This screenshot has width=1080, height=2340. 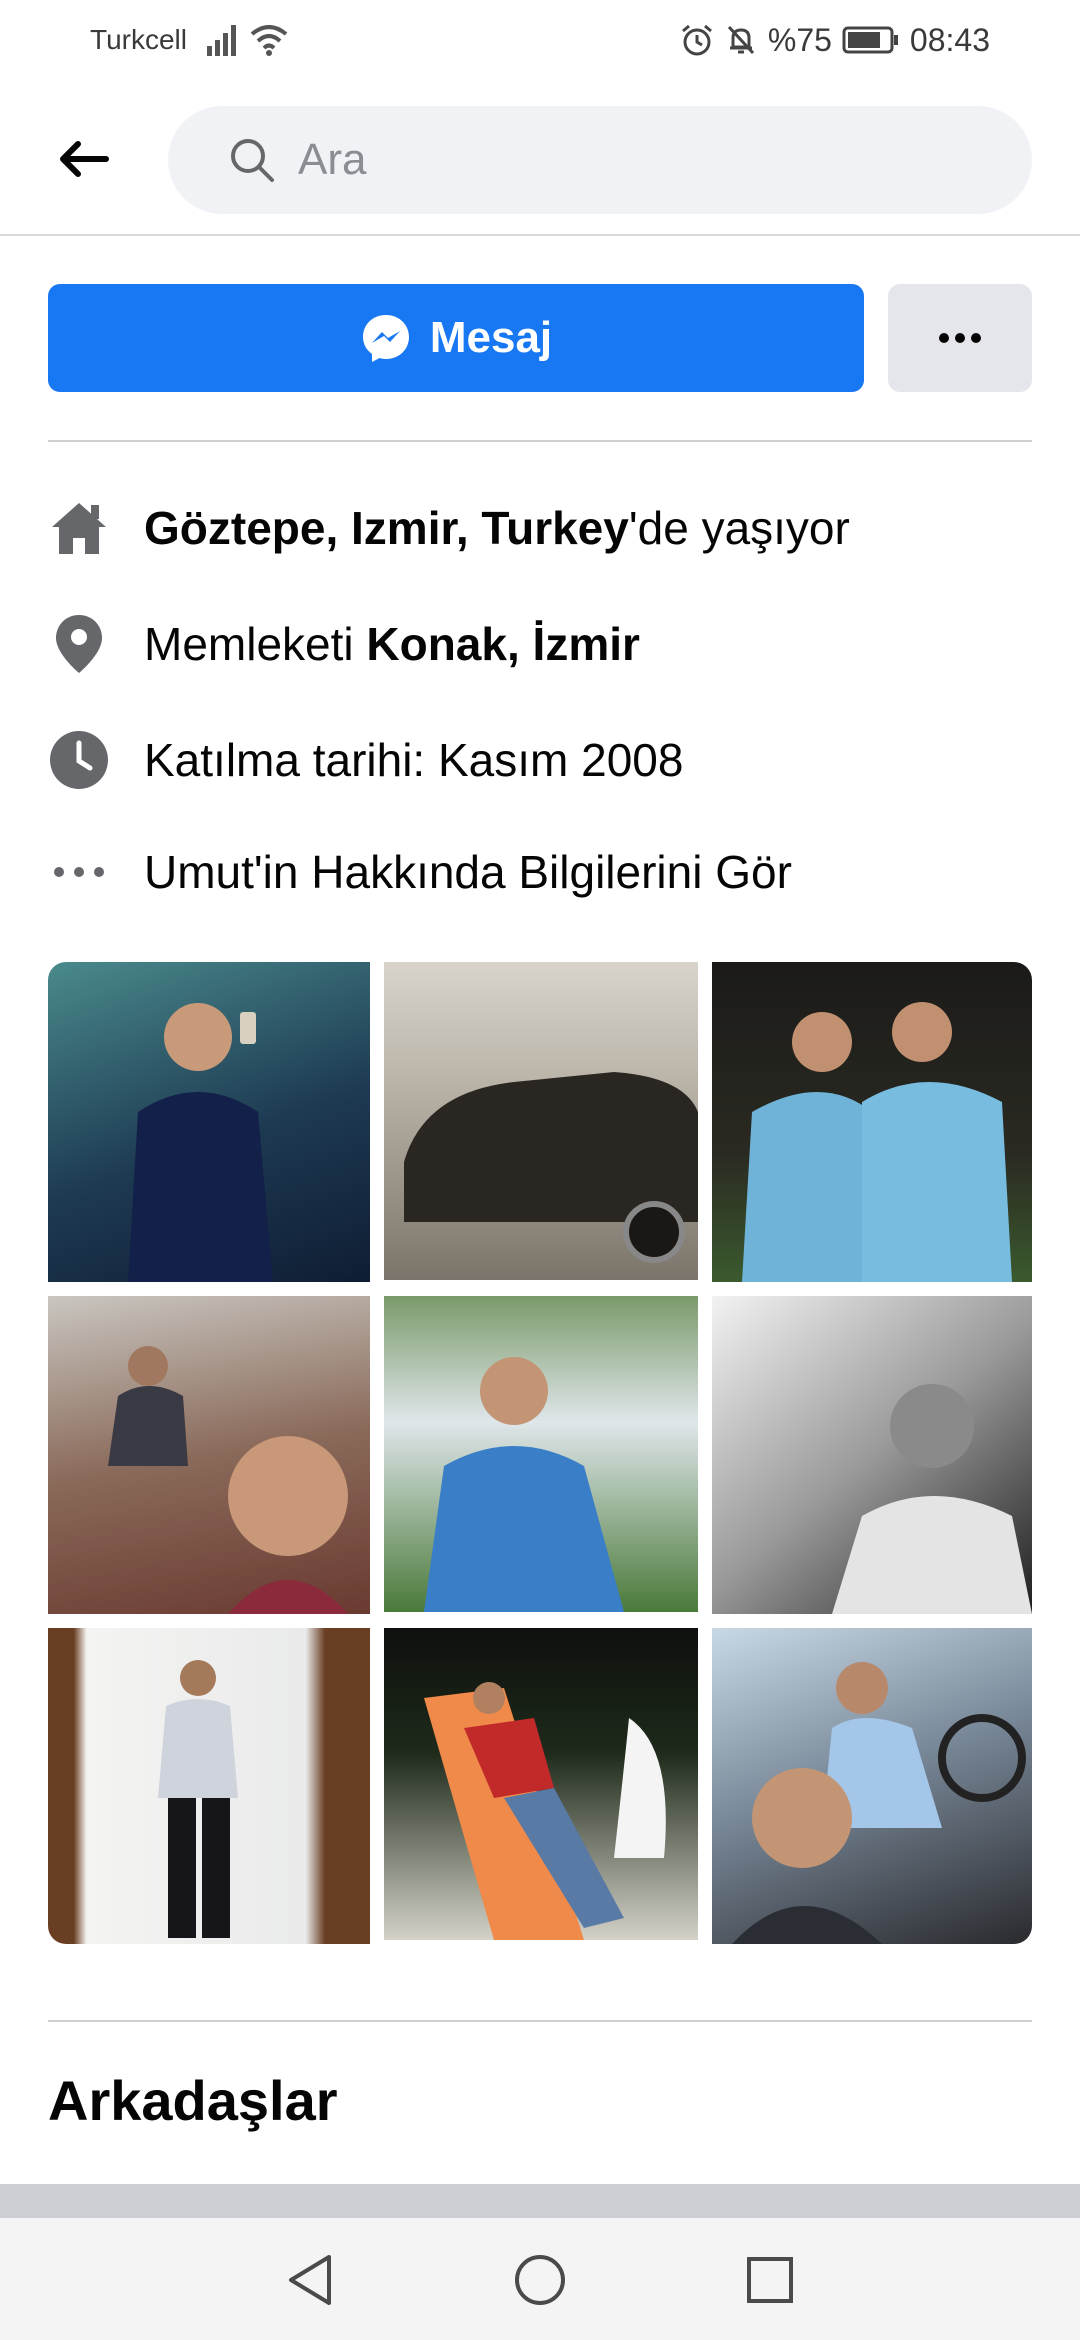 What do you see at coordinates (540, 2201) in the screenshot?
I see `section-separator` at bounding box center [540, 2201].